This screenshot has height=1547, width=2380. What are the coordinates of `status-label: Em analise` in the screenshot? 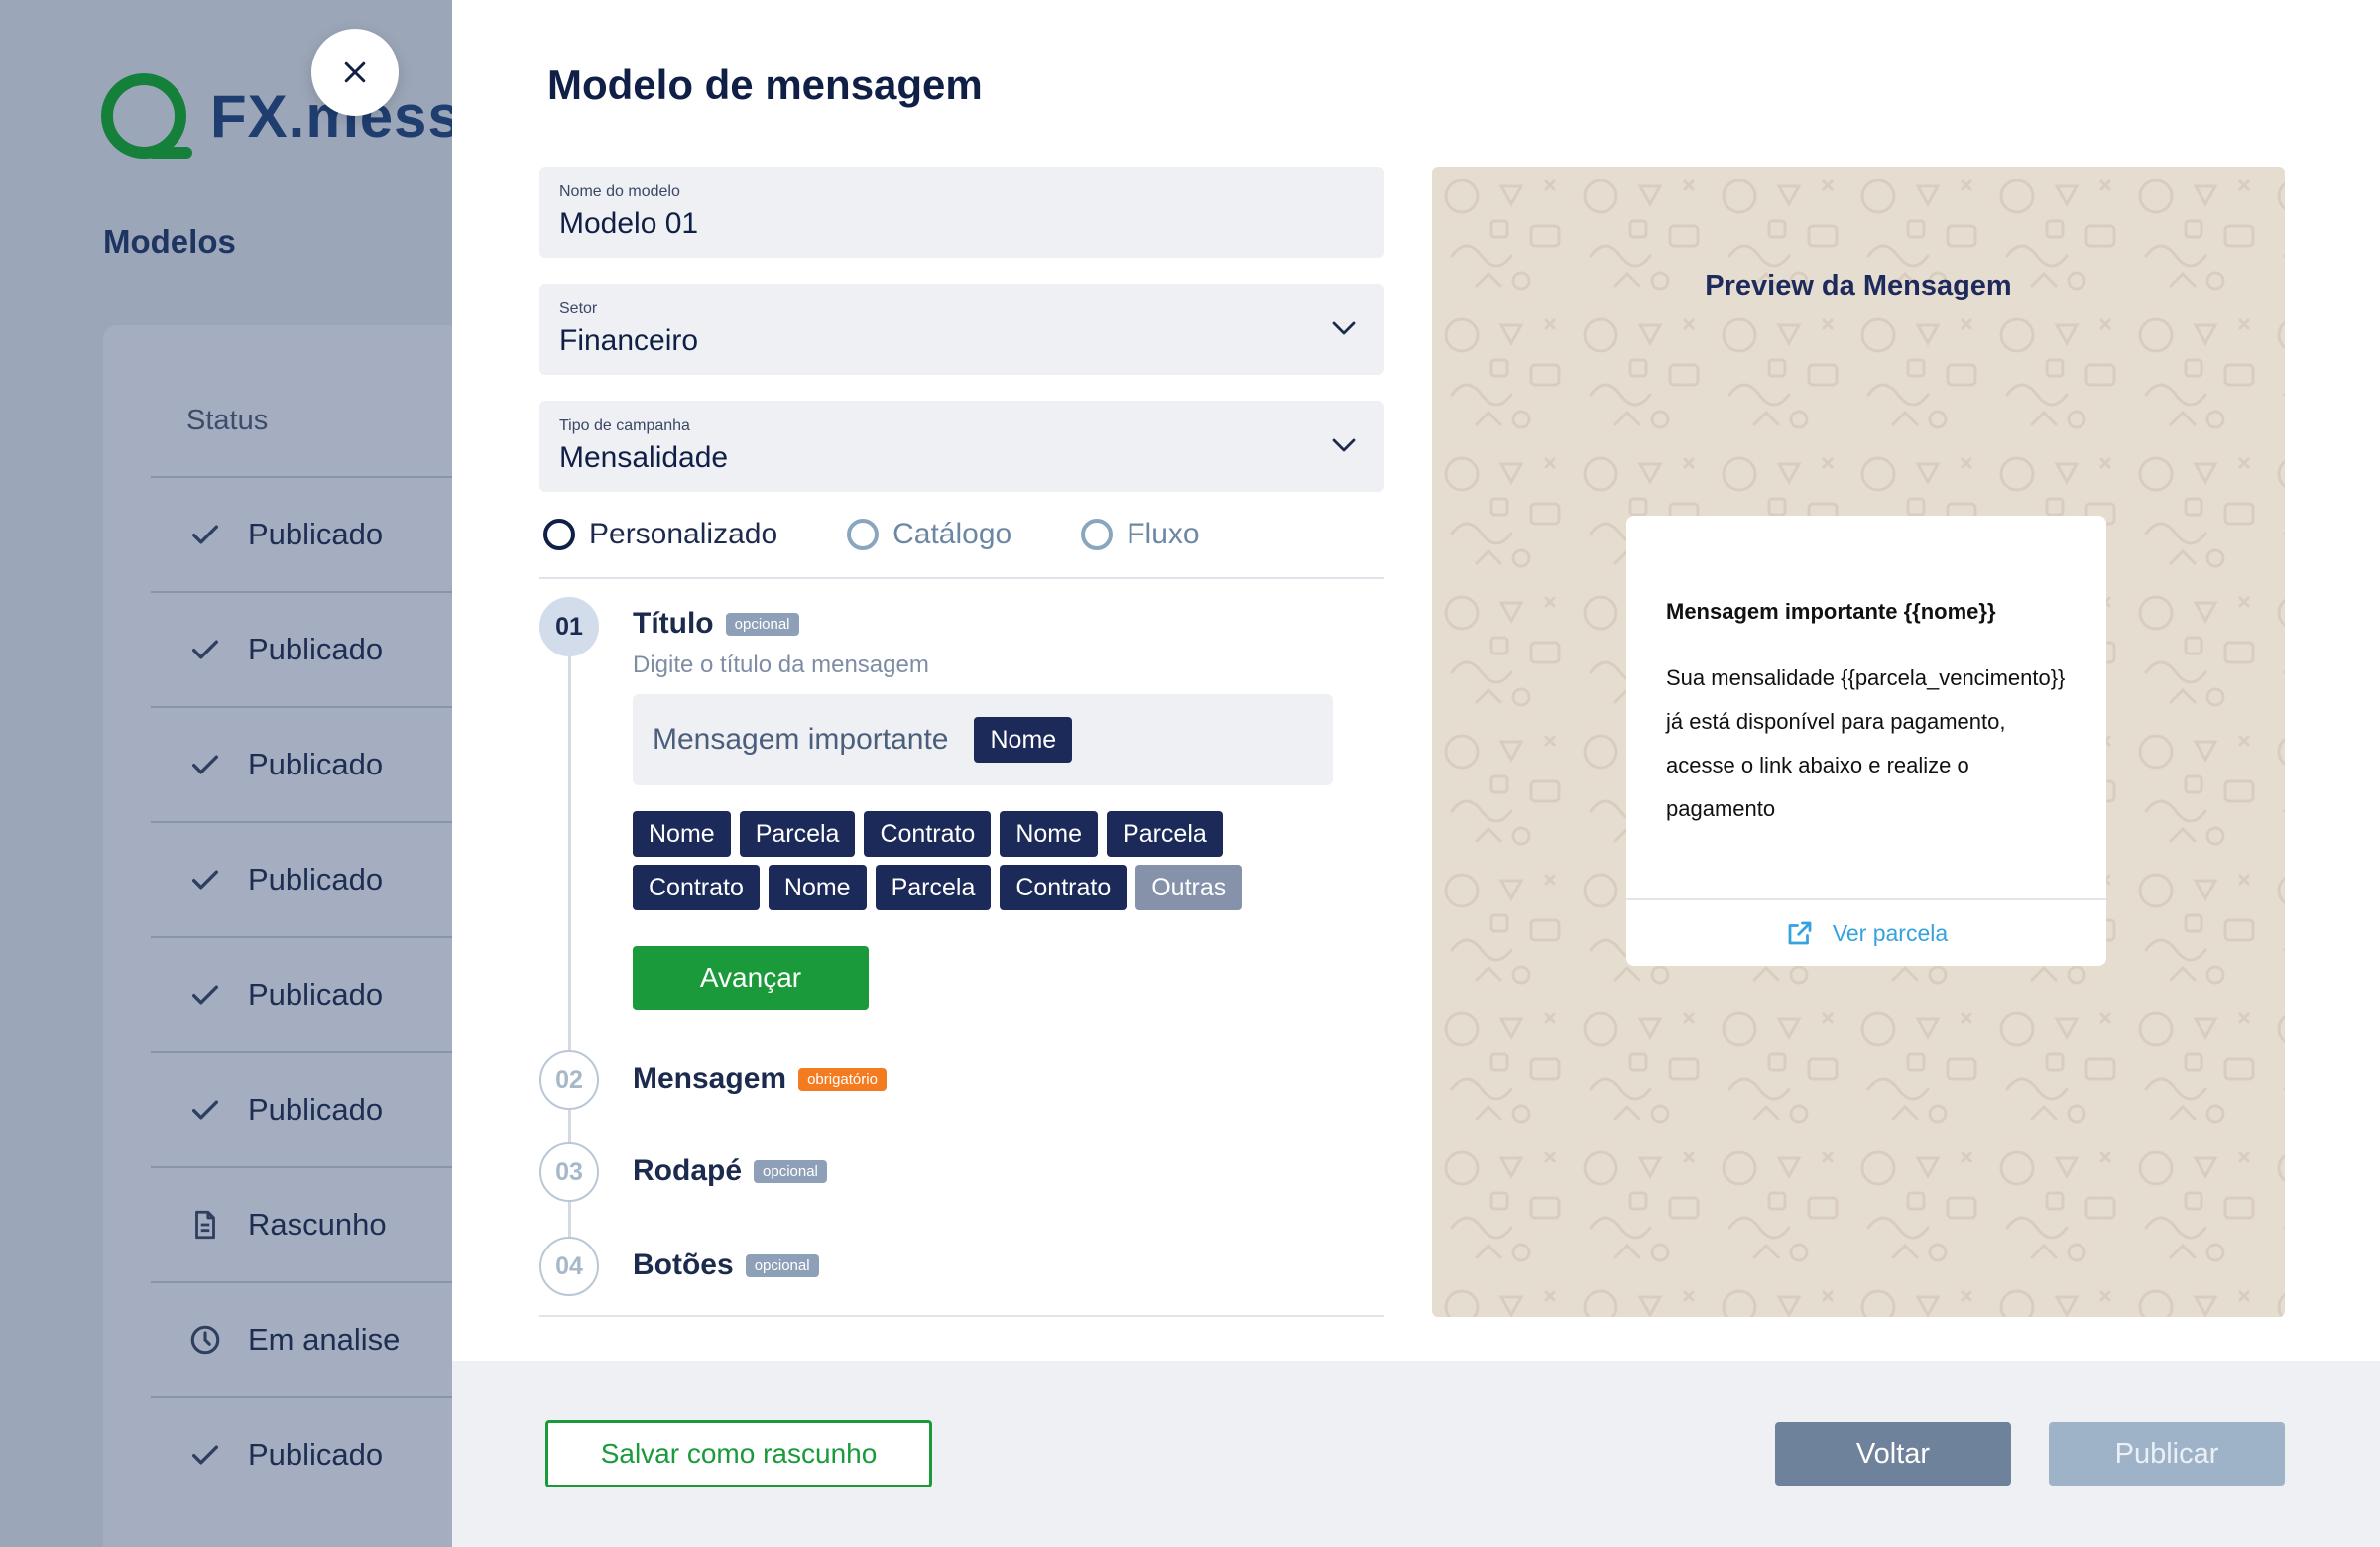 It's located at (324, 1339).